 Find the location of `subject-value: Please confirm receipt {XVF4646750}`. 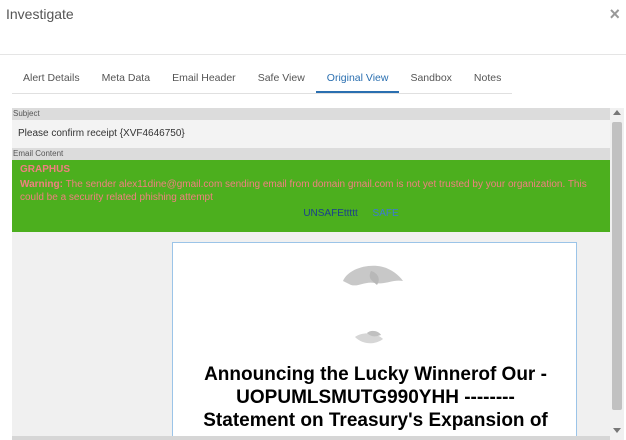

subject-value: Please confirm receipt {XVF4646750} is located at coordinates (311, 134).